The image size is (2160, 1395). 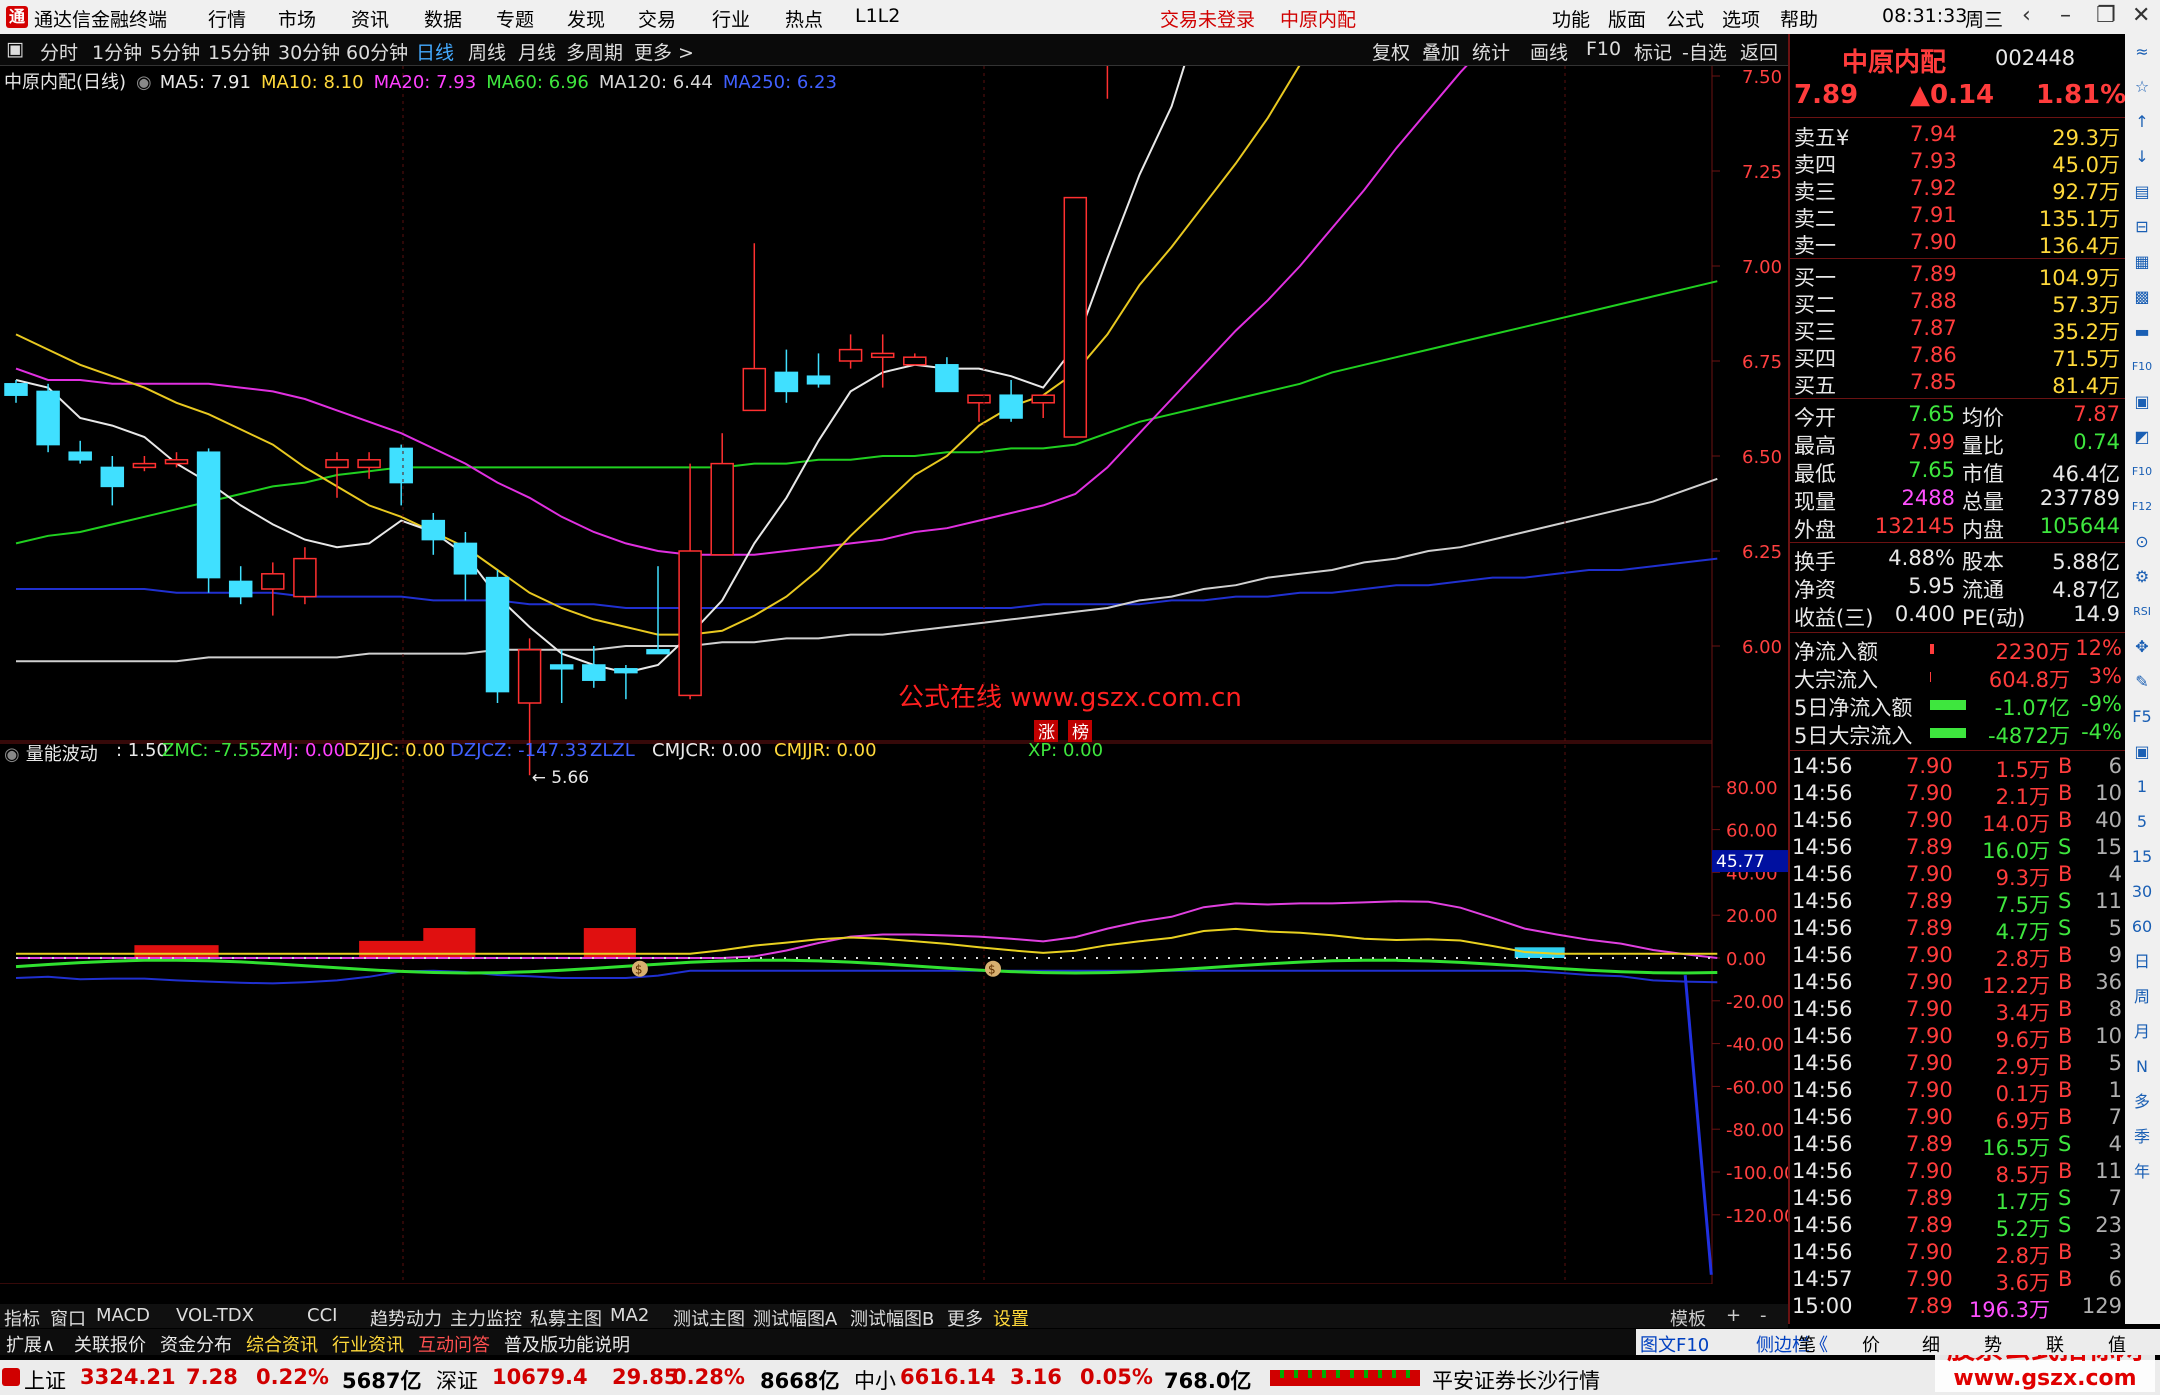 I want to click on flow-row: 5日净流入额 -1.07亿 -9%, so click(x=1957, y=706).